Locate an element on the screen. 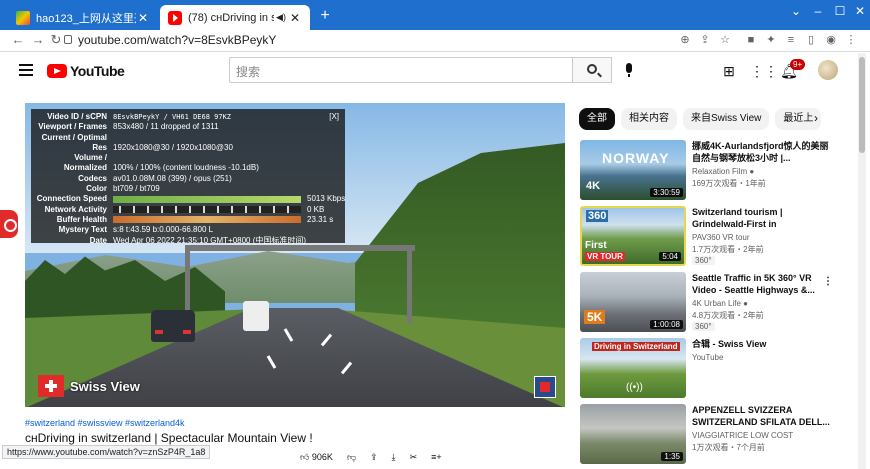 The width and height of the screenshot is (870, 469). youtube-logo: YouTube is located at coordinates (86, 71).